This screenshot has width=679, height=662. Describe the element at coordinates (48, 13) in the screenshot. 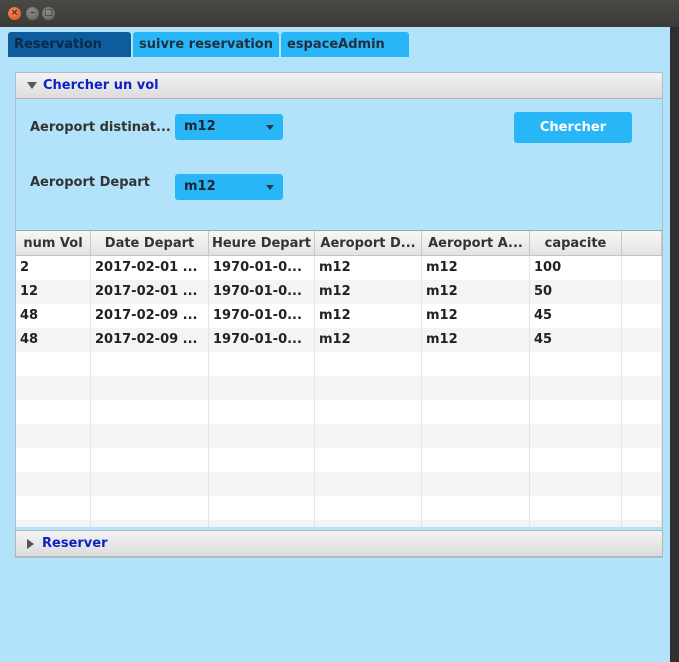

I see `maximize-window-button: □` at that location.